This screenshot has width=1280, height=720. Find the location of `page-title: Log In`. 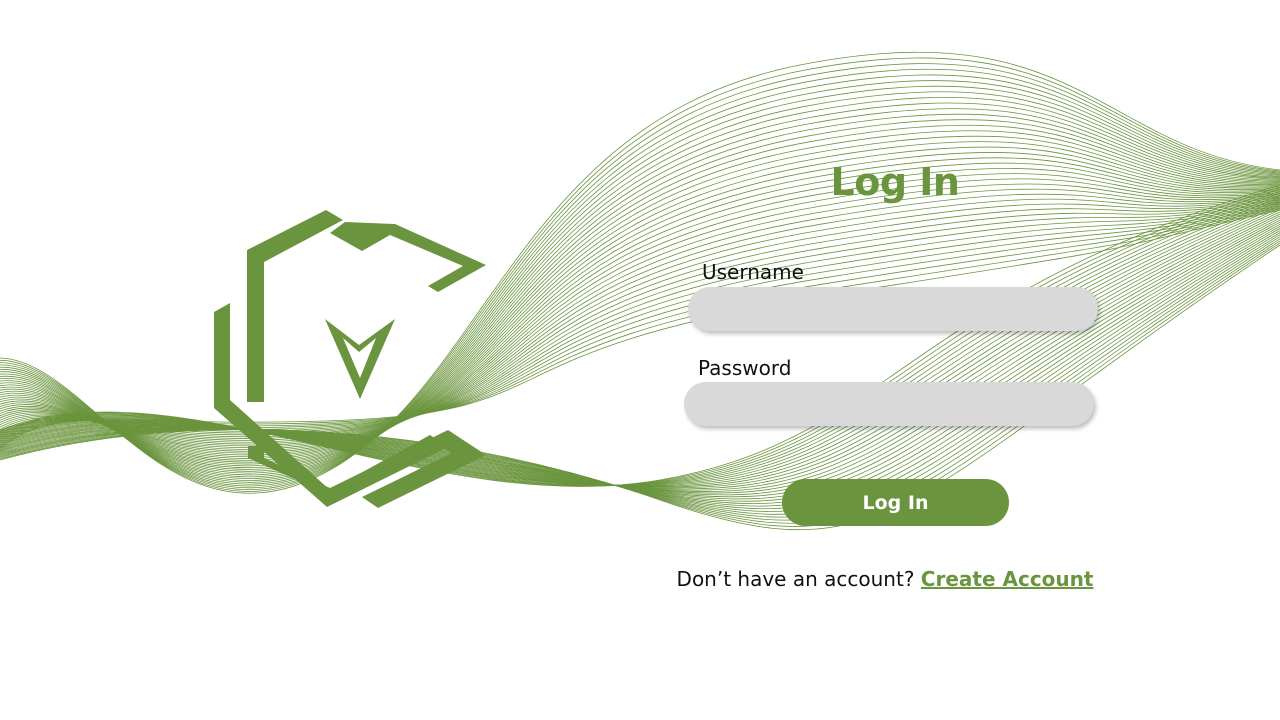

page-title: Log In is located at coordinates (895, 182).